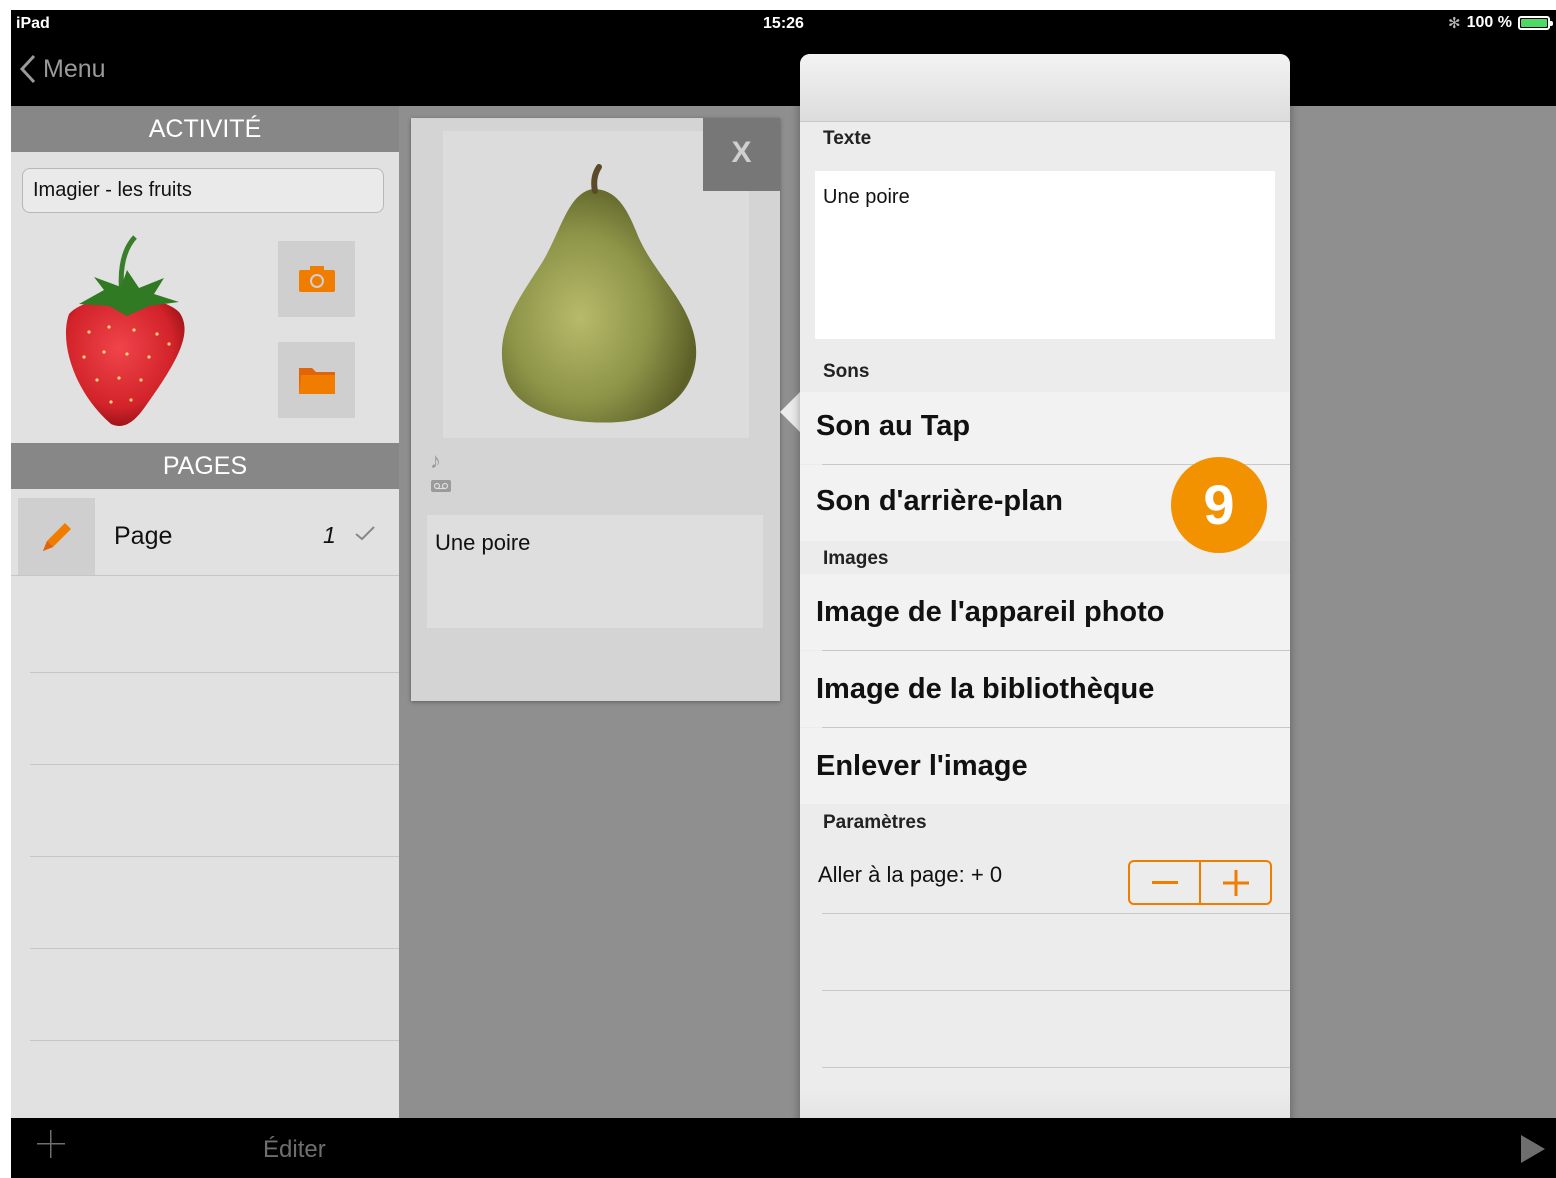  What do you see at coordinates (205, 537) in the screenshot?
I see `page-row: Page 1` at bounding box center [205, 537].